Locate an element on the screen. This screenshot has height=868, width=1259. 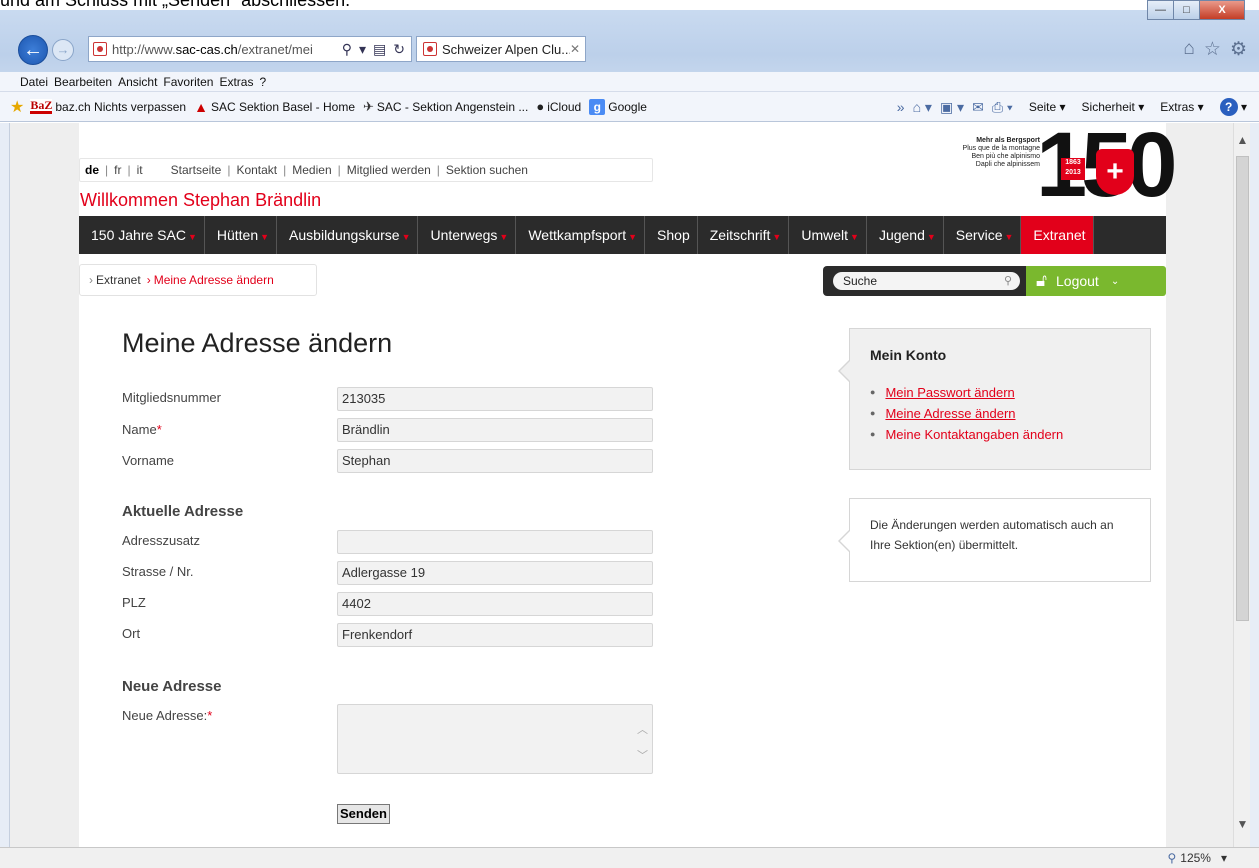
toplink-contact: Kontakt is located at coordinates (256, 170).